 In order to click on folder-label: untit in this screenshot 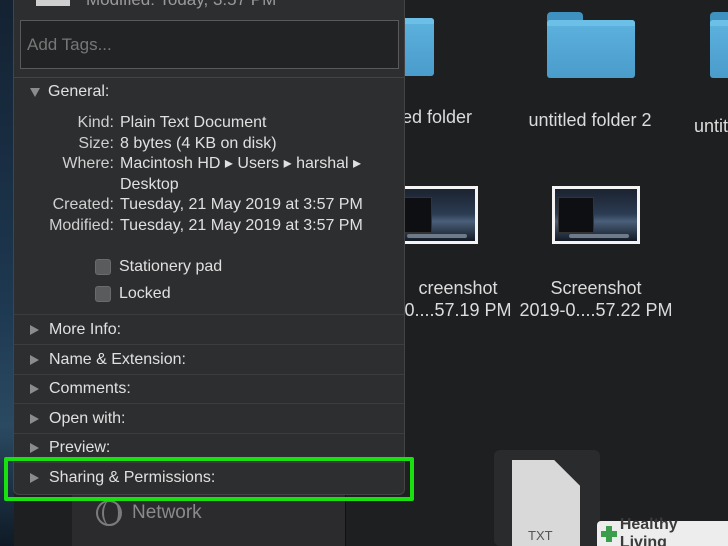, I will do `click(711, 126)`.